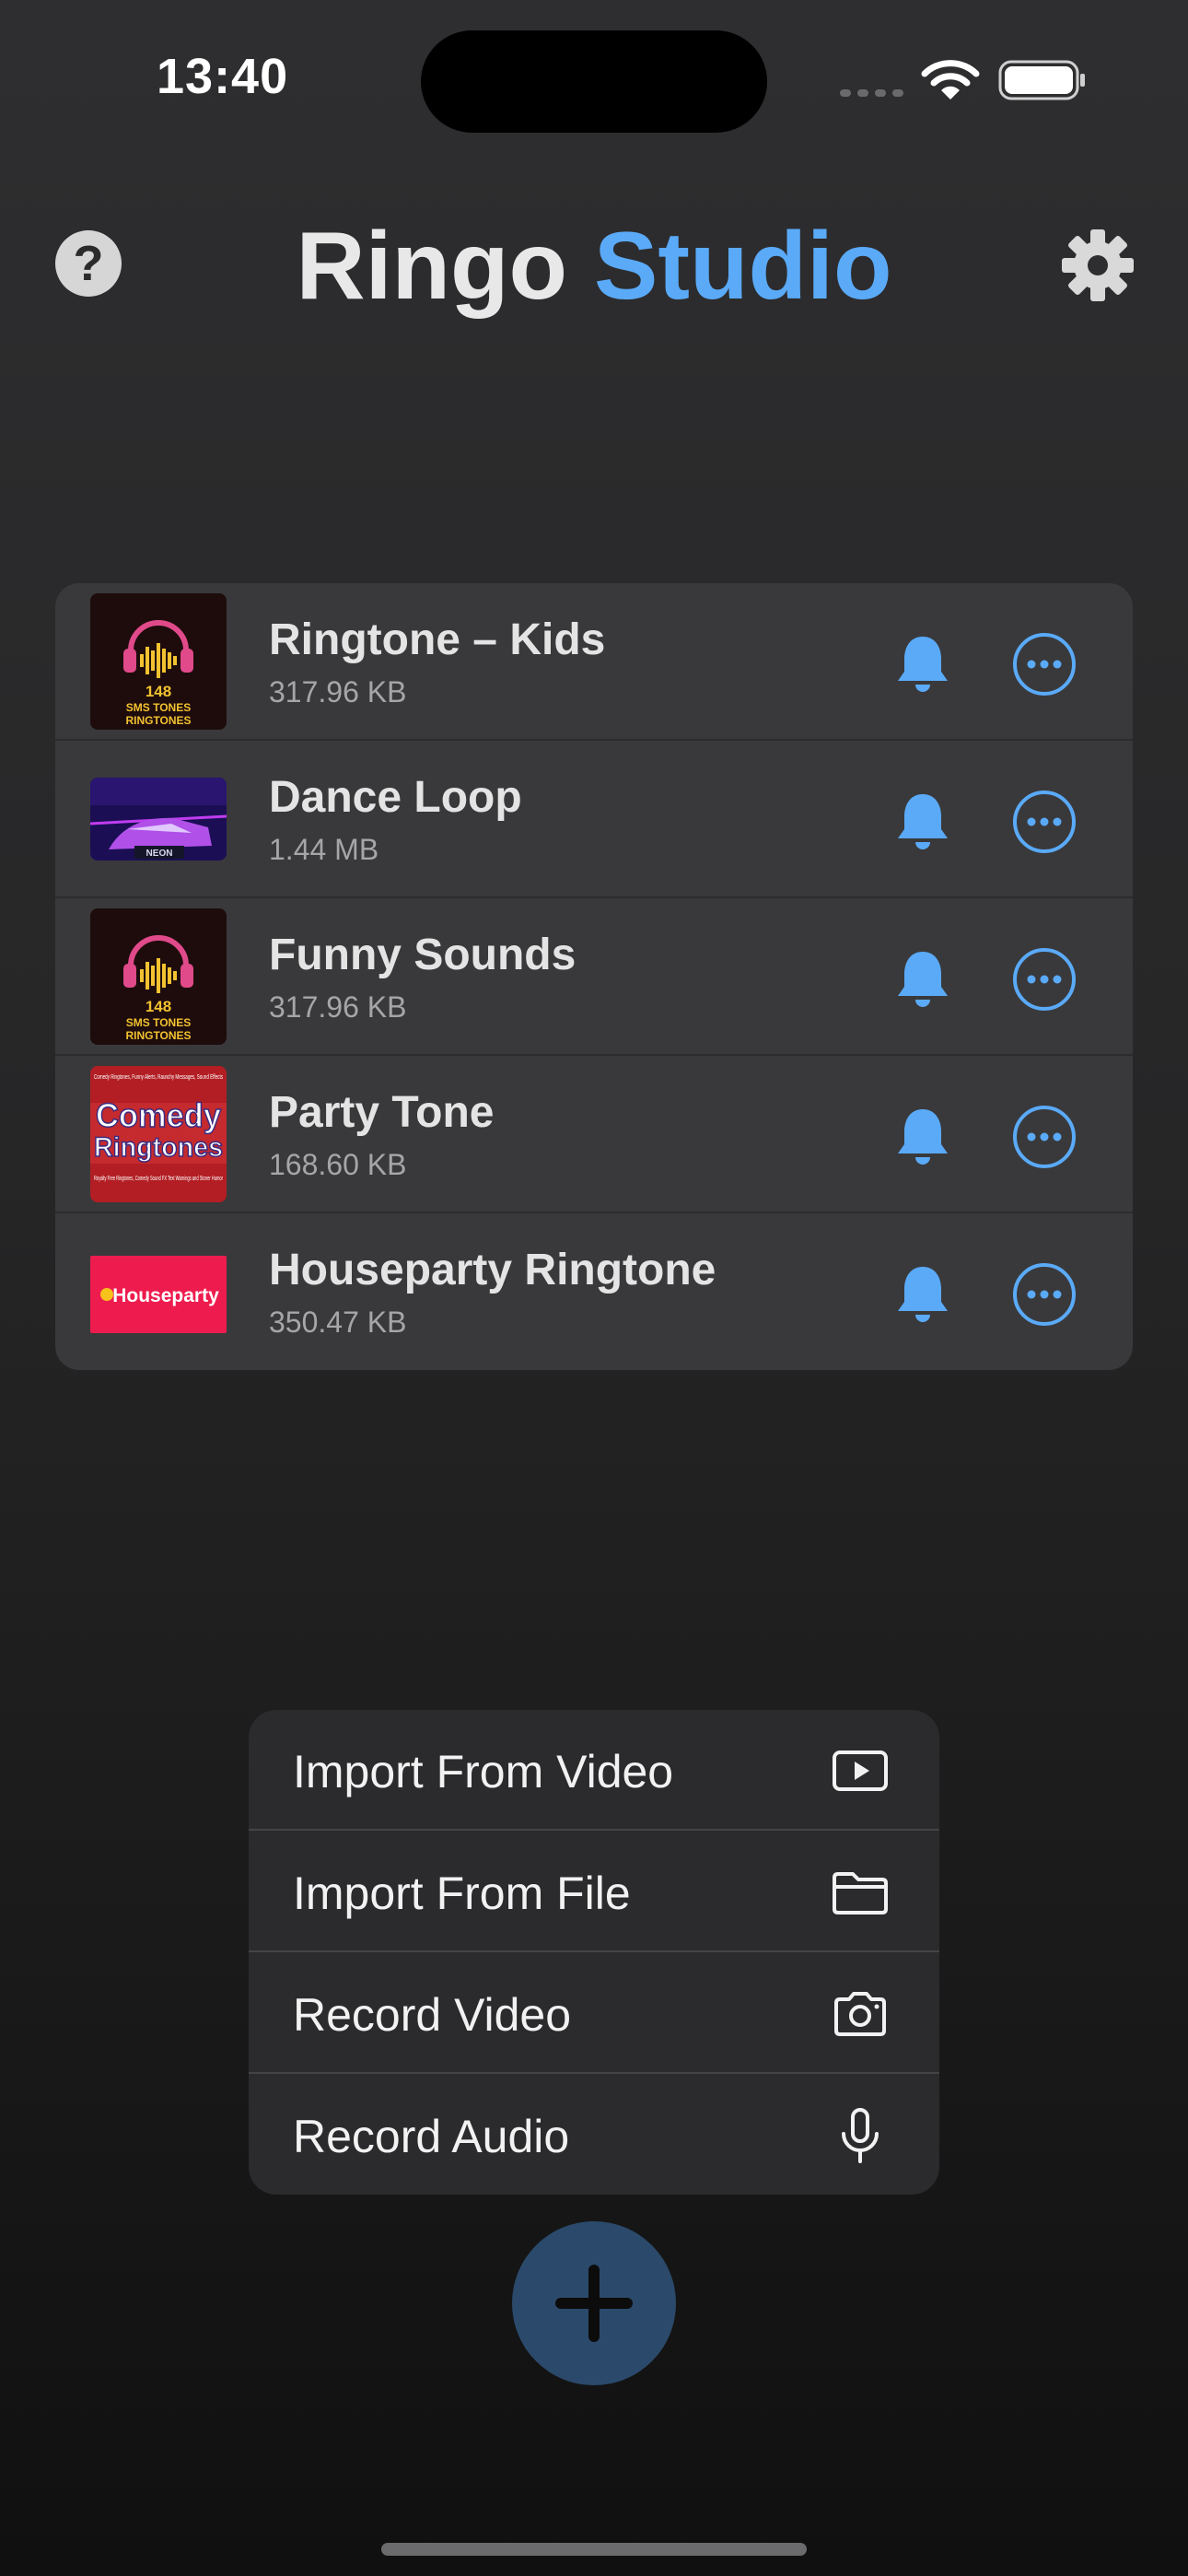  What do you see at coordinates (223, 76) in the screenshot?
I see `status-time: 13:40` at bounding box center [223, 76].